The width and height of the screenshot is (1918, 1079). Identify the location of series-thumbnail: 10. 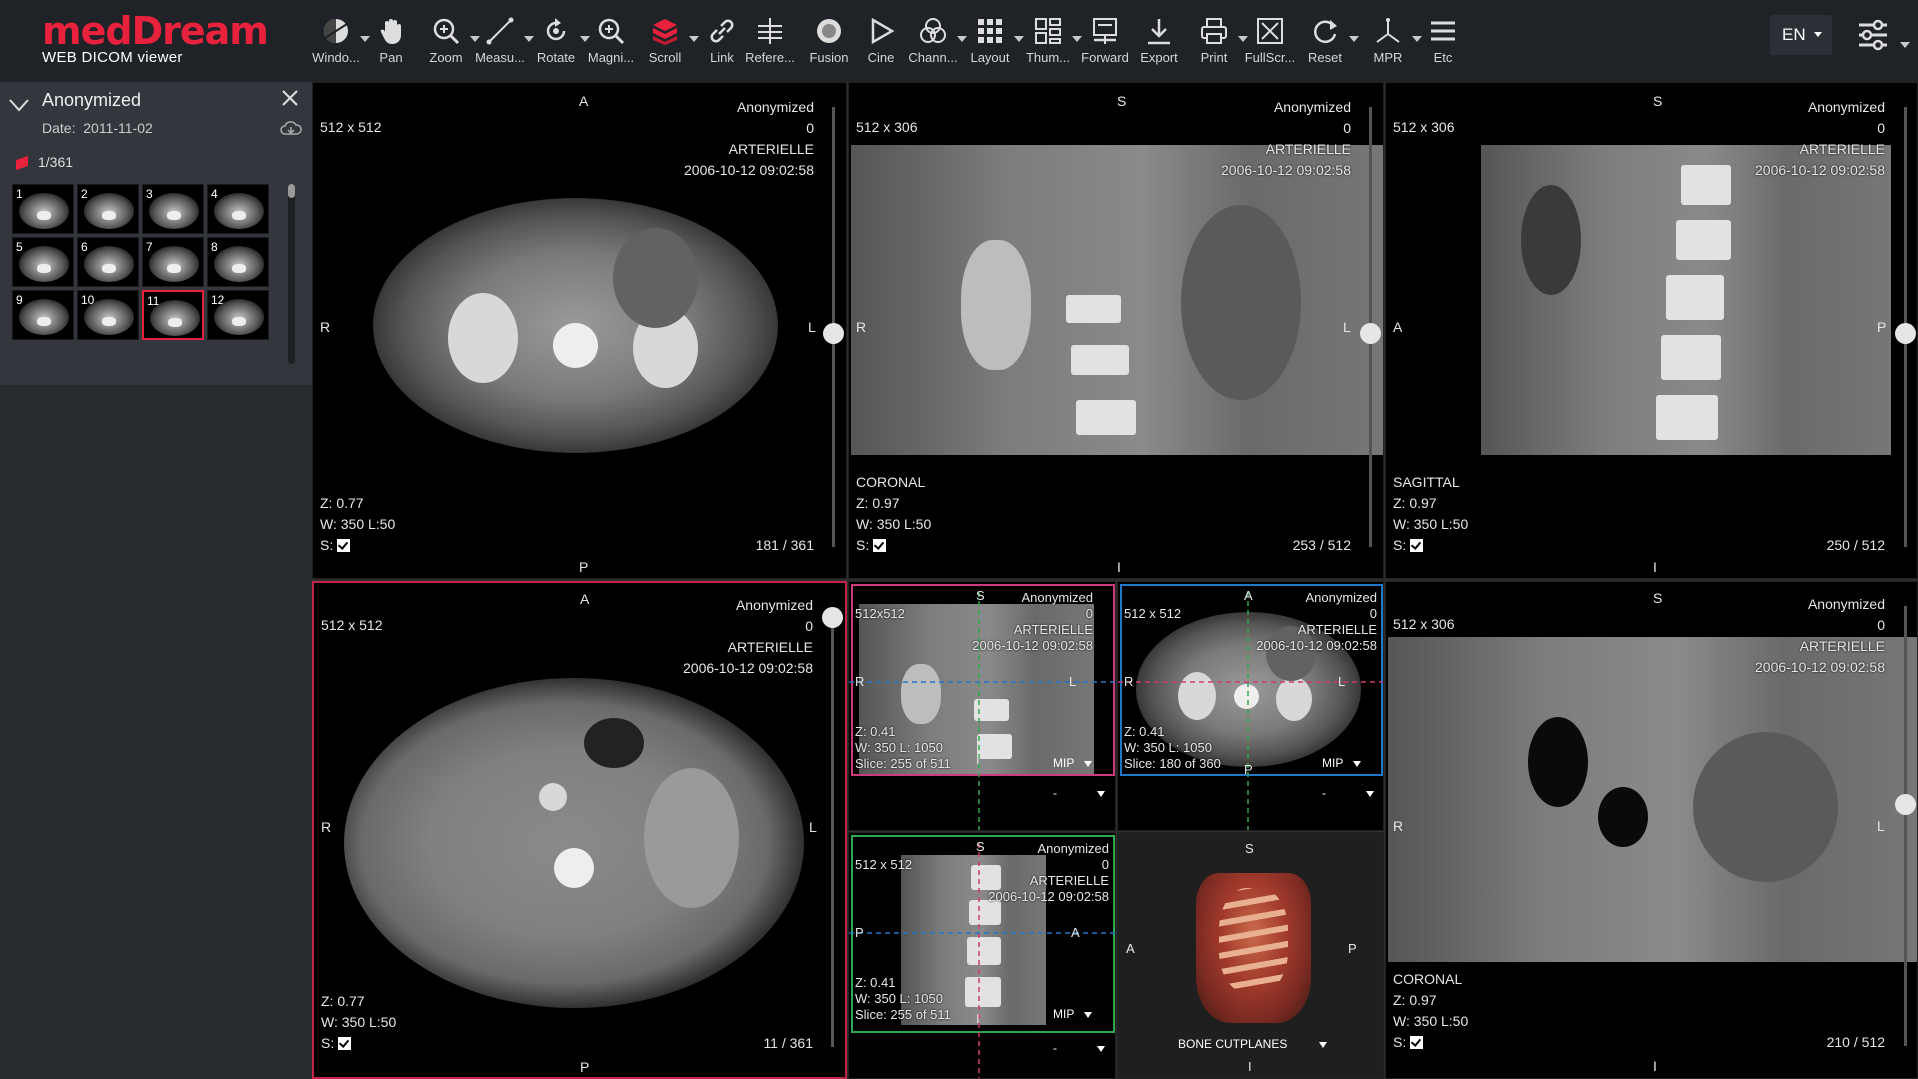
(108, 315).